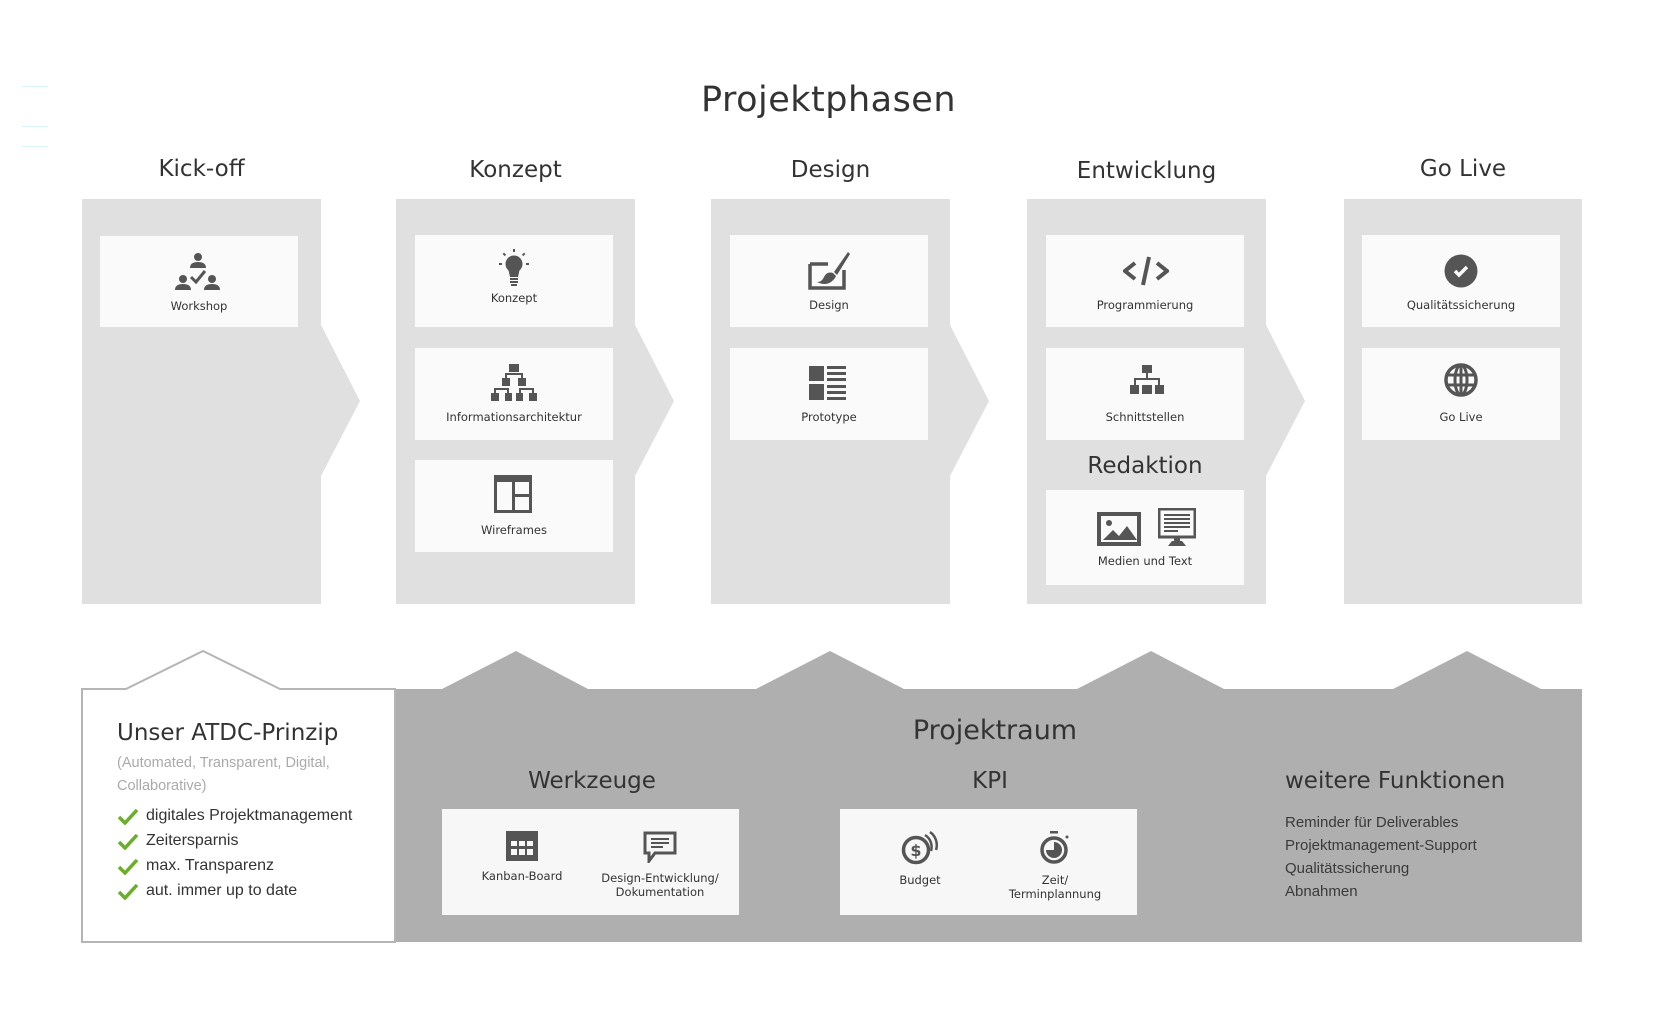 Image resolution: width=1657 pixels, height=1012 pixels. I want to click on image-icon, so click(1119, 529).